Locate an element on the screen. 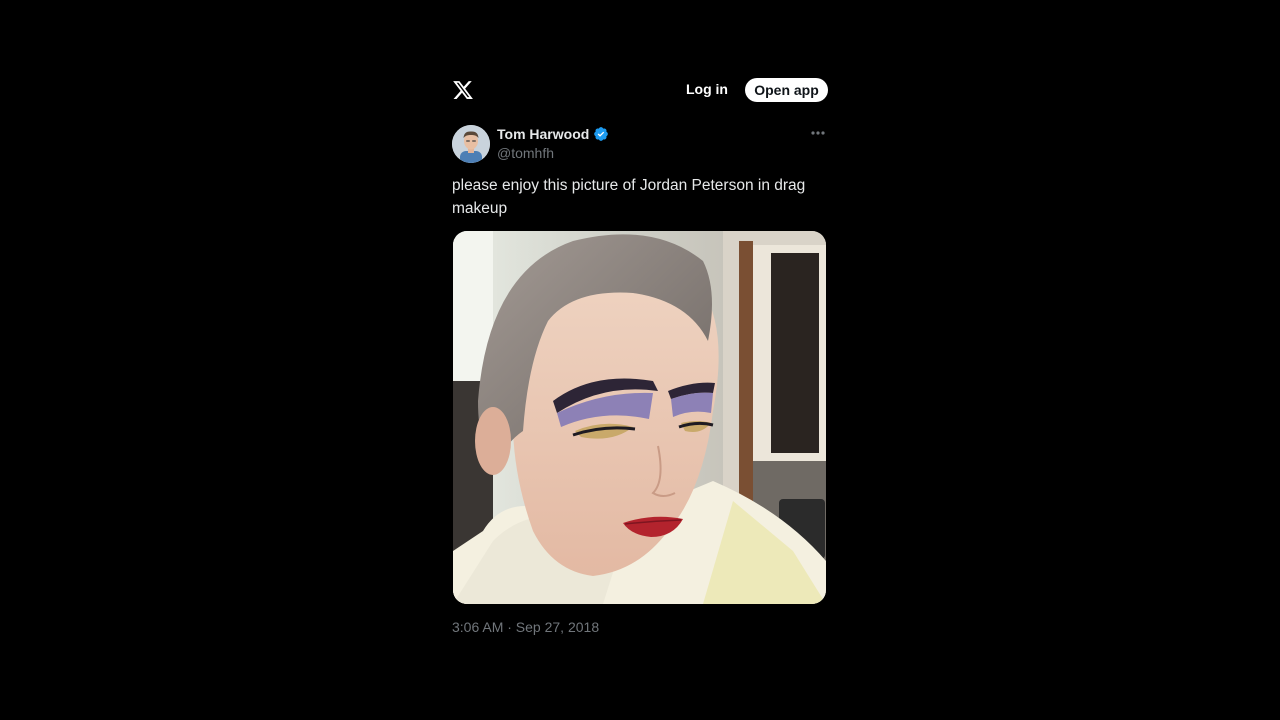 The image size is (1280, 720). avatar is located at coordinates (471, 144).